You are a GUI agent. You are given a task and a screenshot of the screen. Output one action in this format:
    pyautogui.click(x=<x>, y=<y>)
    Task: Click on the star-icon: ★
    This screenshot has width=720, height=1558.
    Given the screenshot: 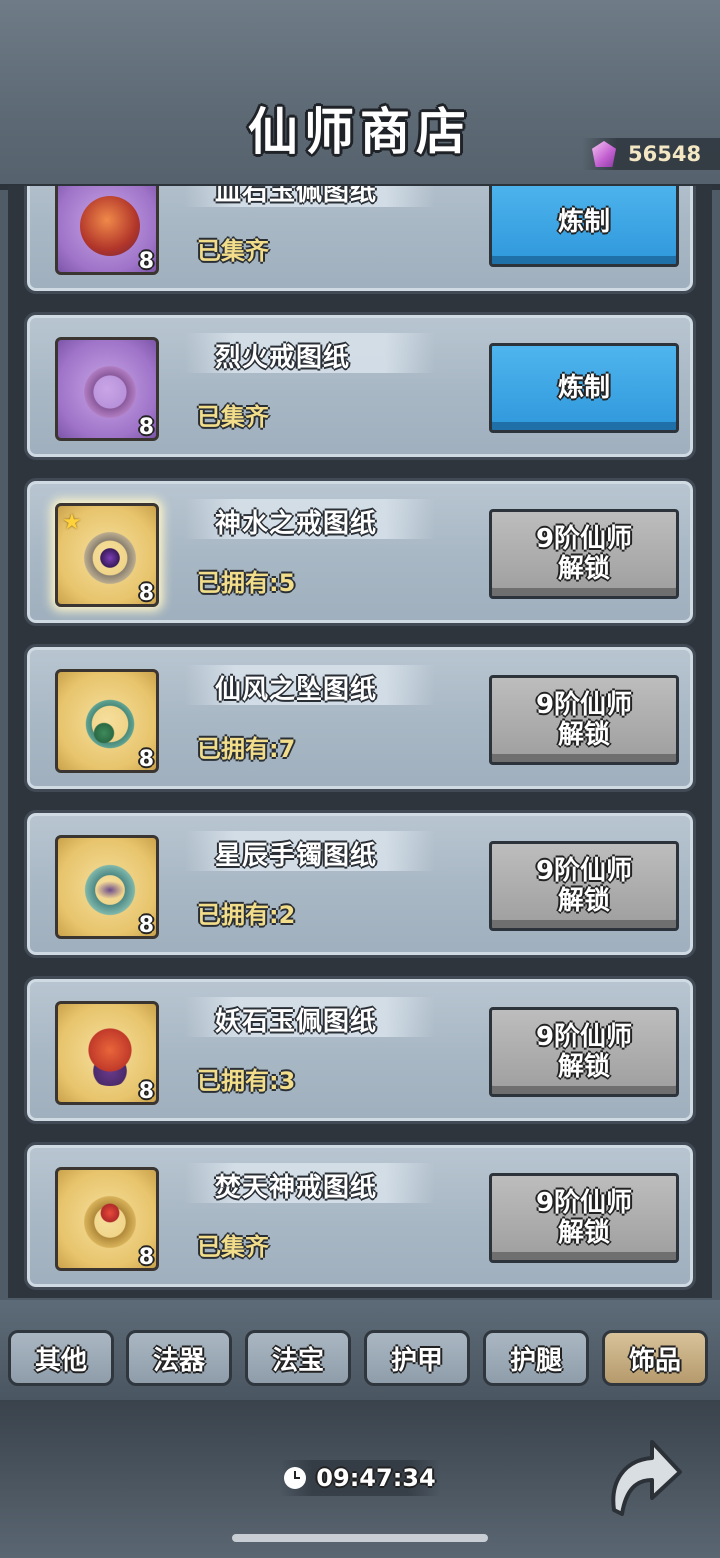 What is the action you would take?
    pyautogui.click(x=72, y=522)
    